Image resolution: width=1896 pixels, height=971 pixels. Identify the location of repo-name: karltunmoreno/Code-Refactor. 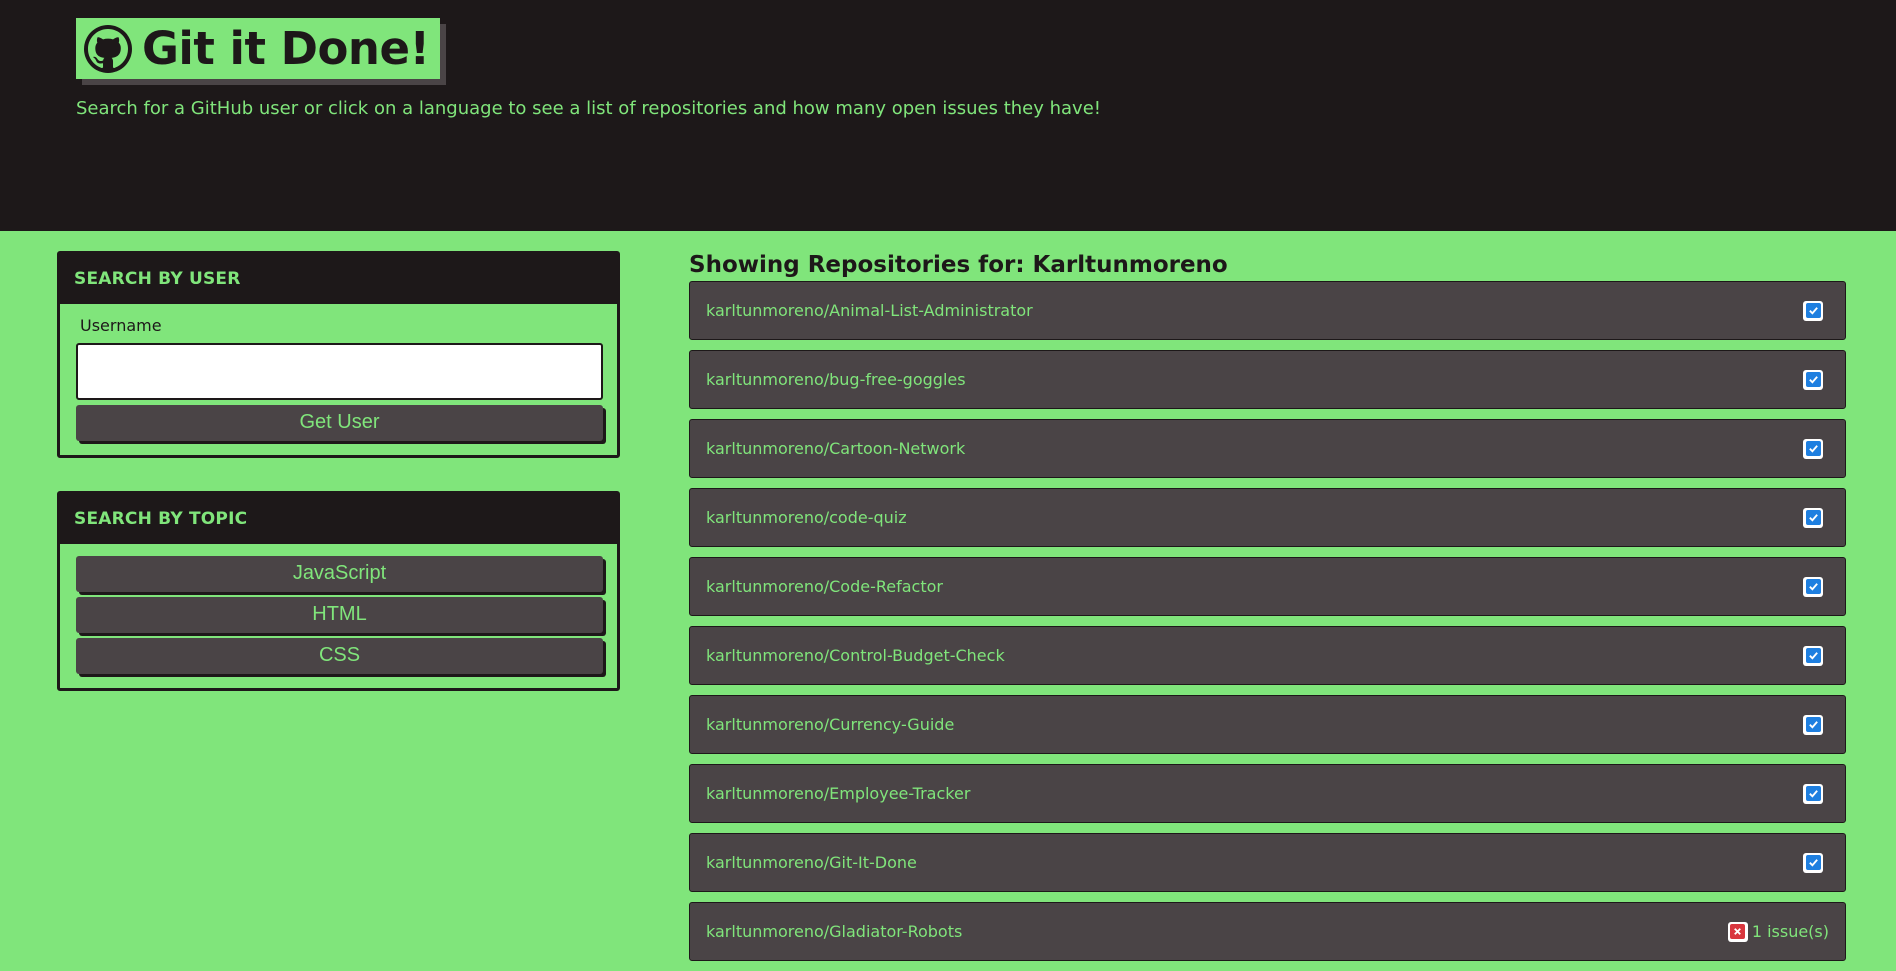
(824, 586).